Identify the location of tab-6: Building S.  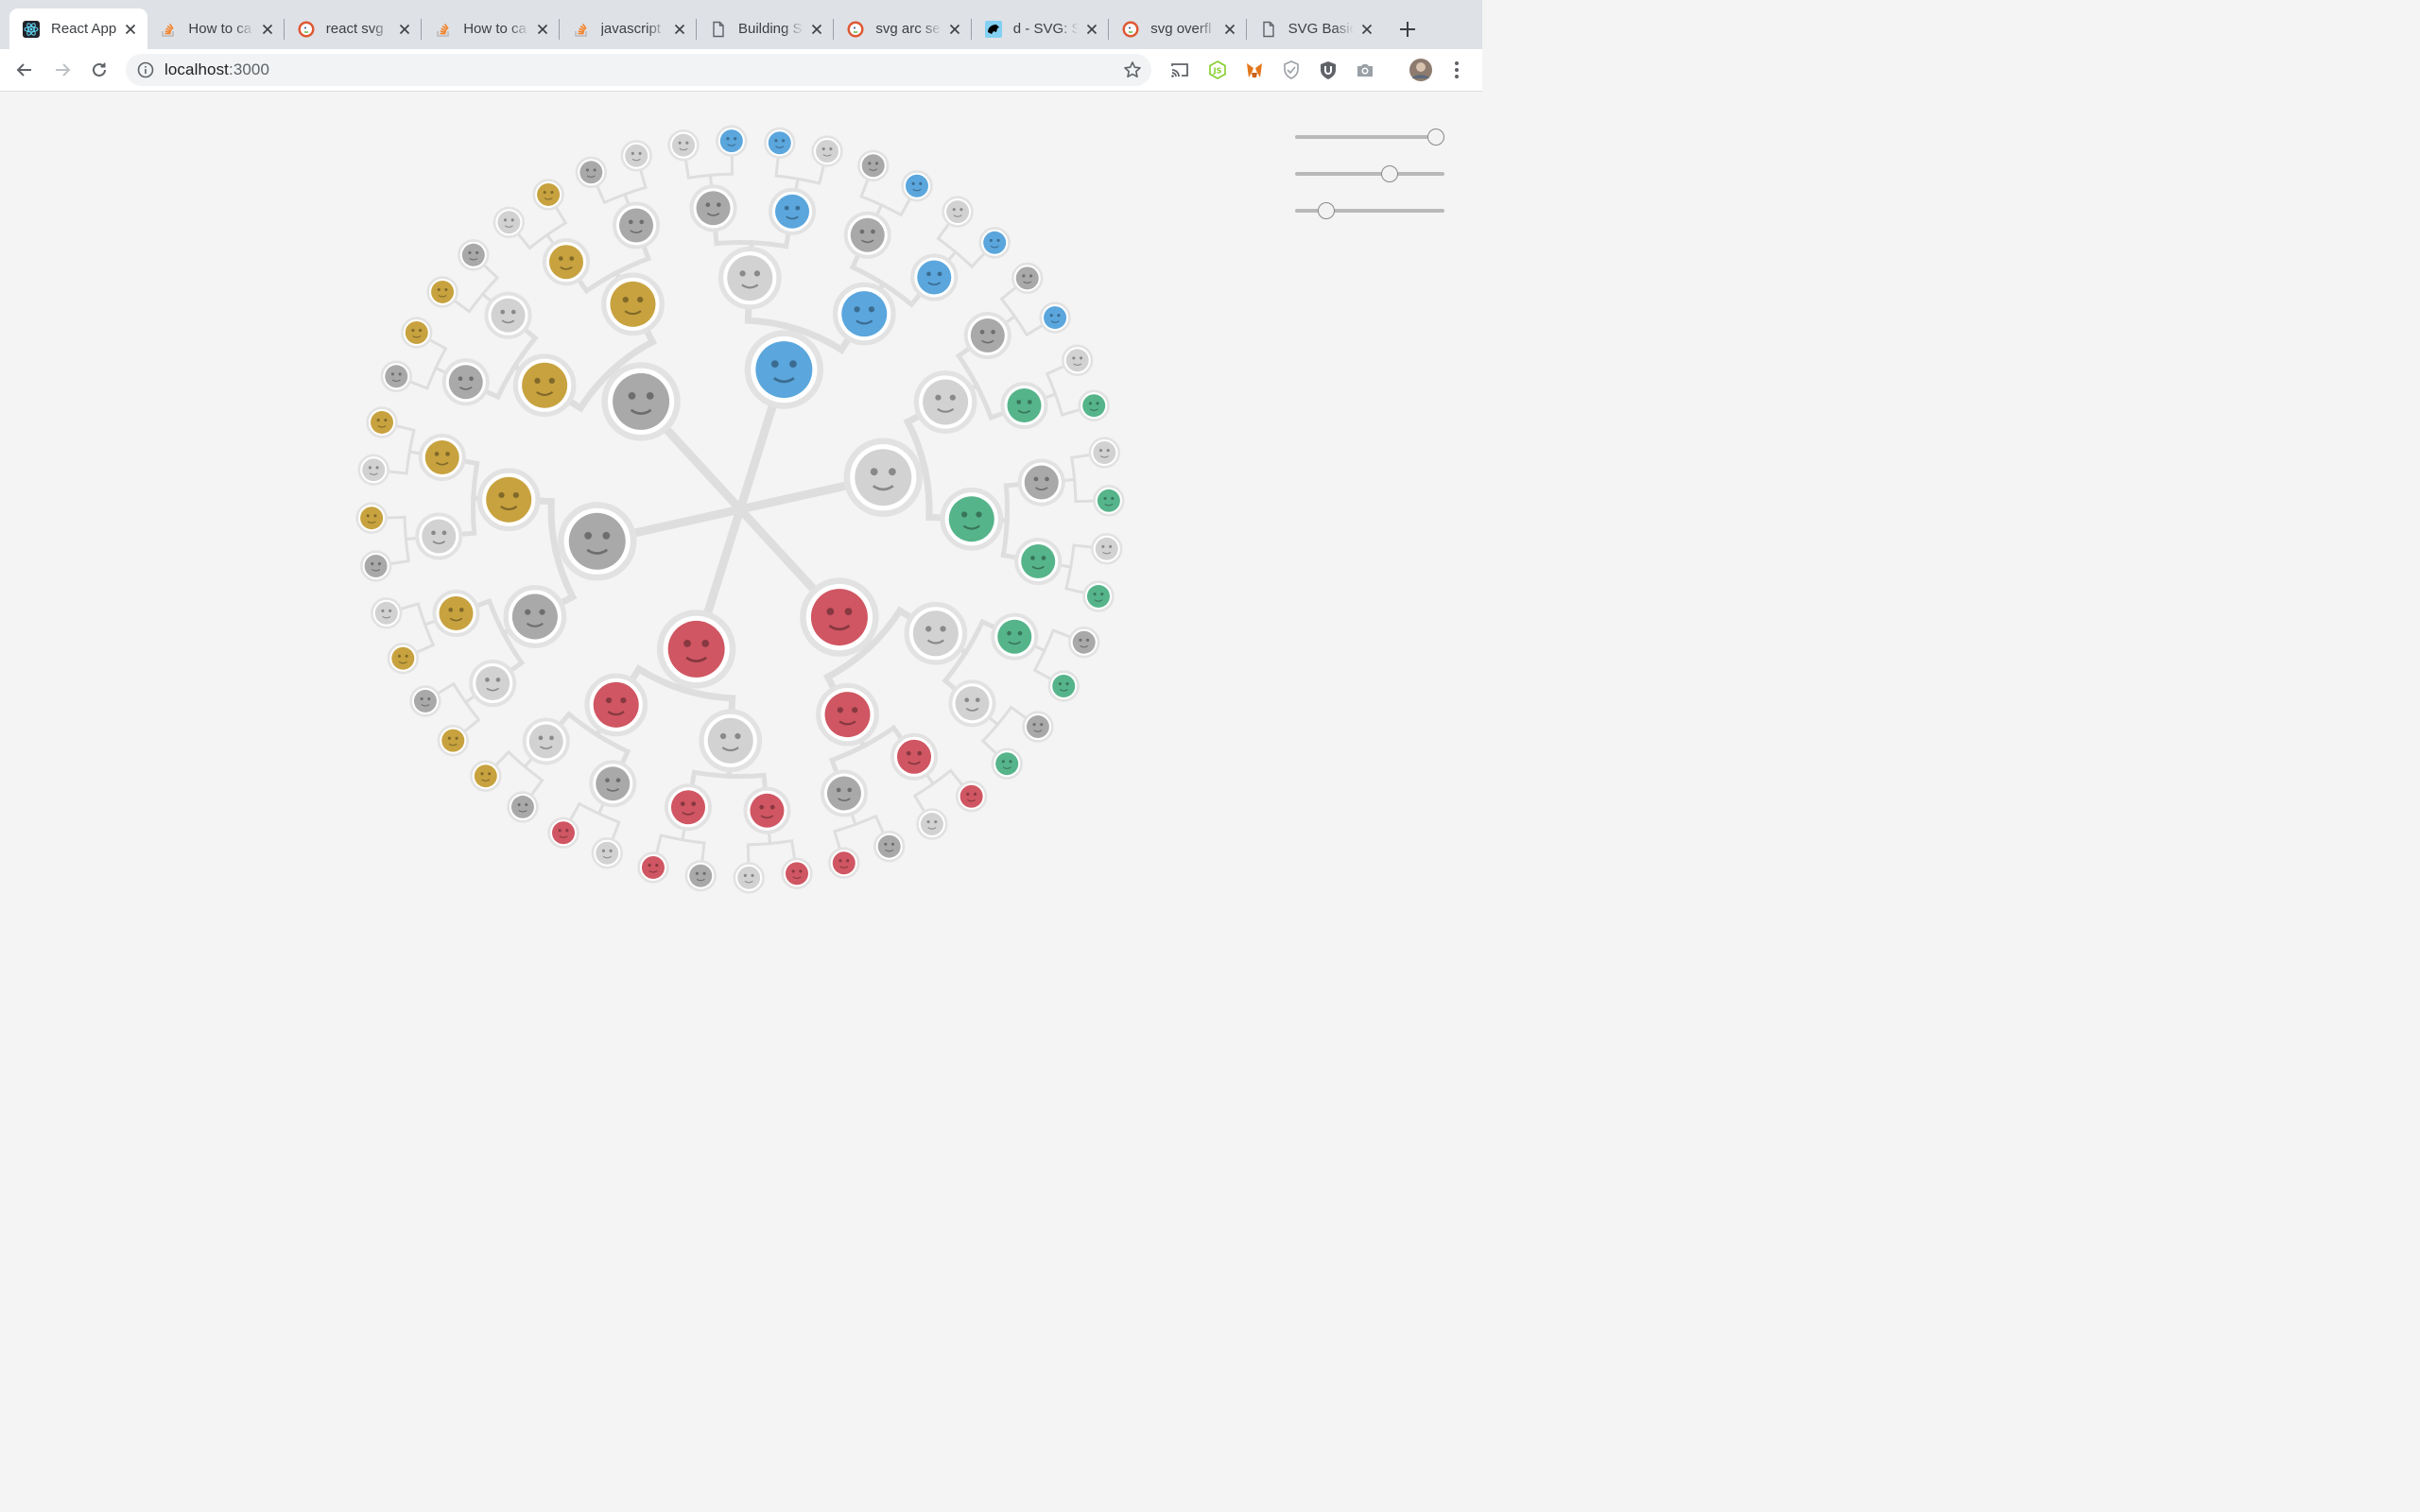
(765, 29).